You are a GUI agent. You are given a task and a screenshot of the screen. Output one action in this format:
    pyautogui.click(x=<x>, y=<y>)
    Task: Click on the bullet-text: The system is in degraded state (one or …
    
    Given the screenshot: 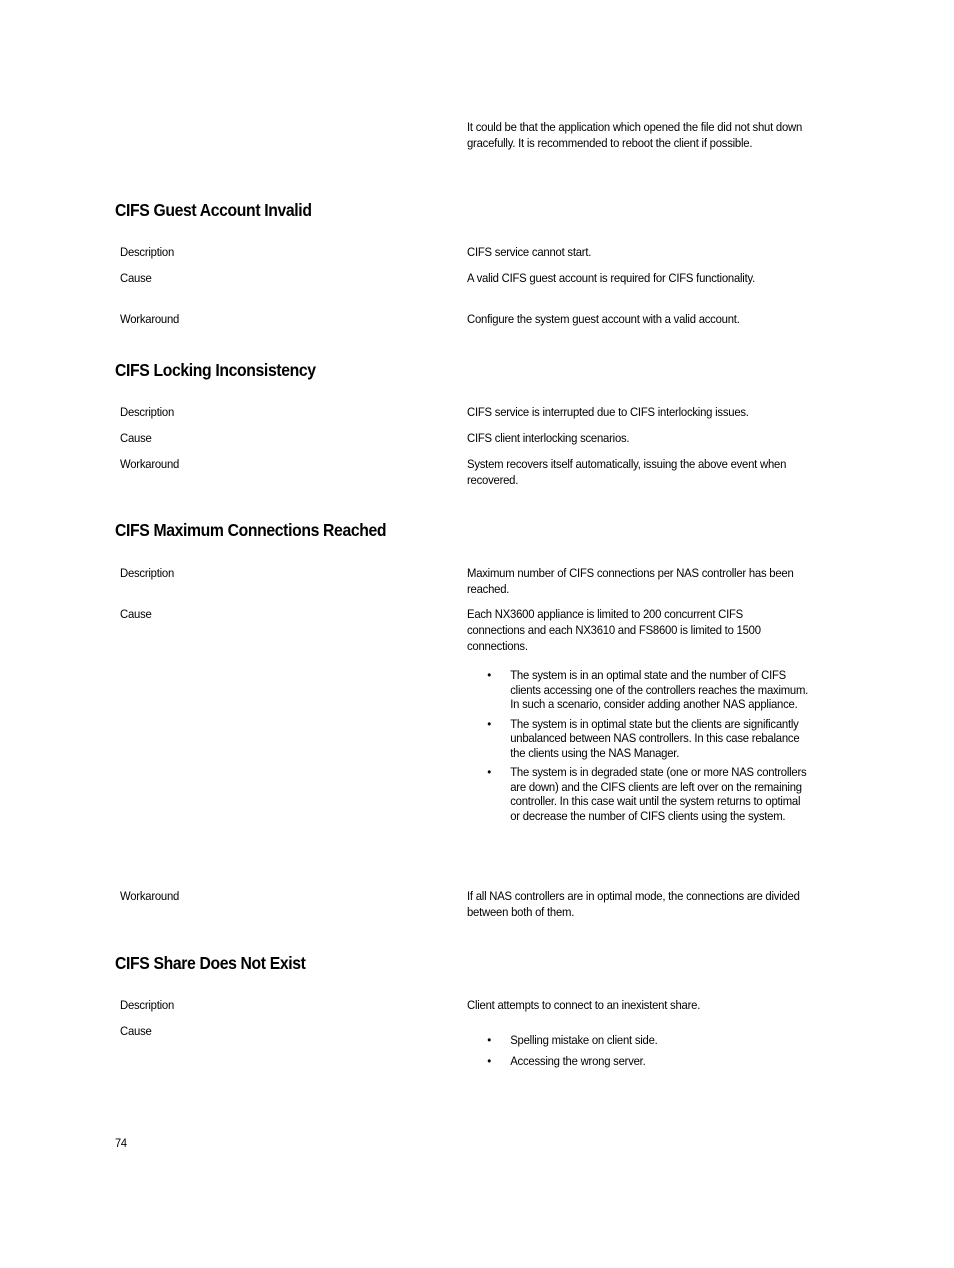 What is the action you would take?
    pyautogui.click(x=658, y=794)
    